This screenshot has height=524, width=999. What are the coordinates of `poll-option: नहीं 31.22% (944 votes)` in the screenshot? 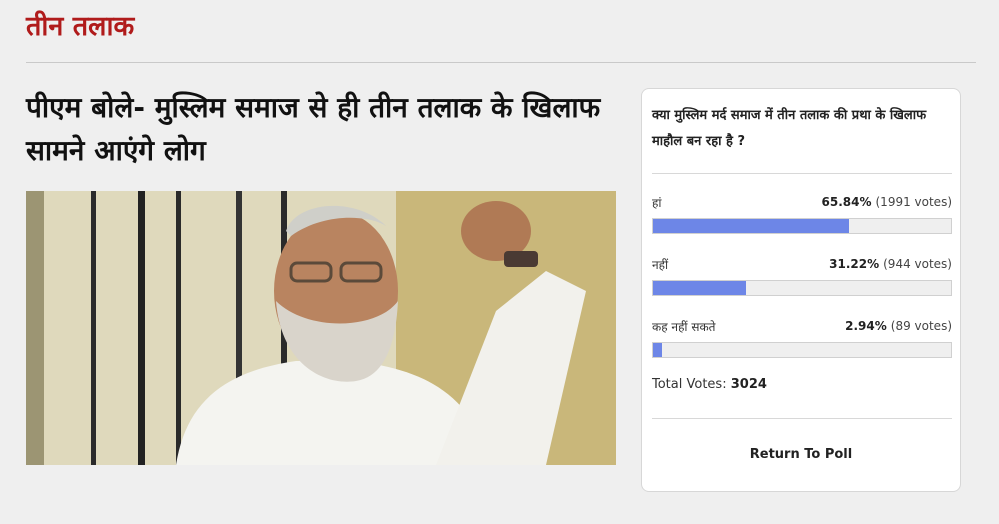 It's located at (802, 275).